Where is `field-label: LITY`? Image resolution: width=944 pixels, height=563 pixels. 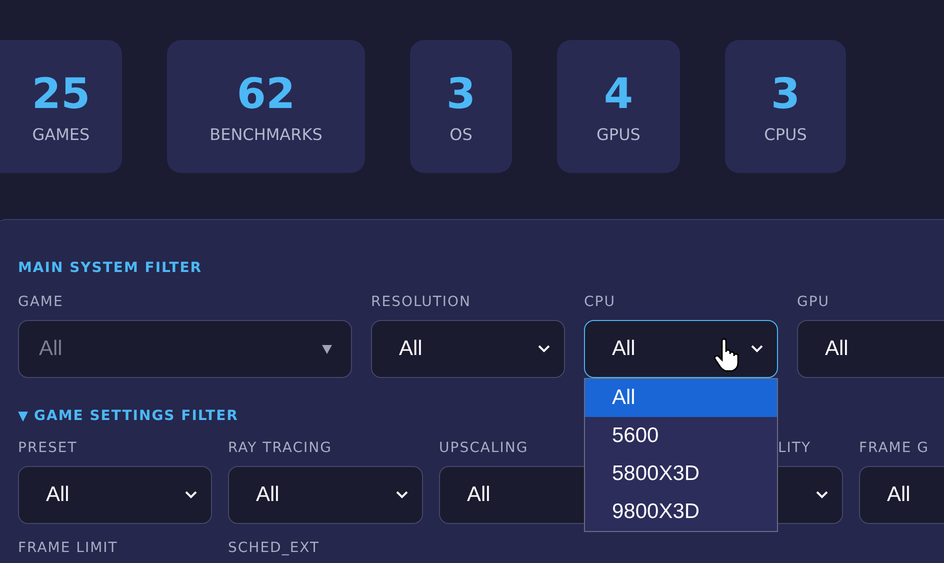
field-label: LITY is located at coordinates (794, 449).